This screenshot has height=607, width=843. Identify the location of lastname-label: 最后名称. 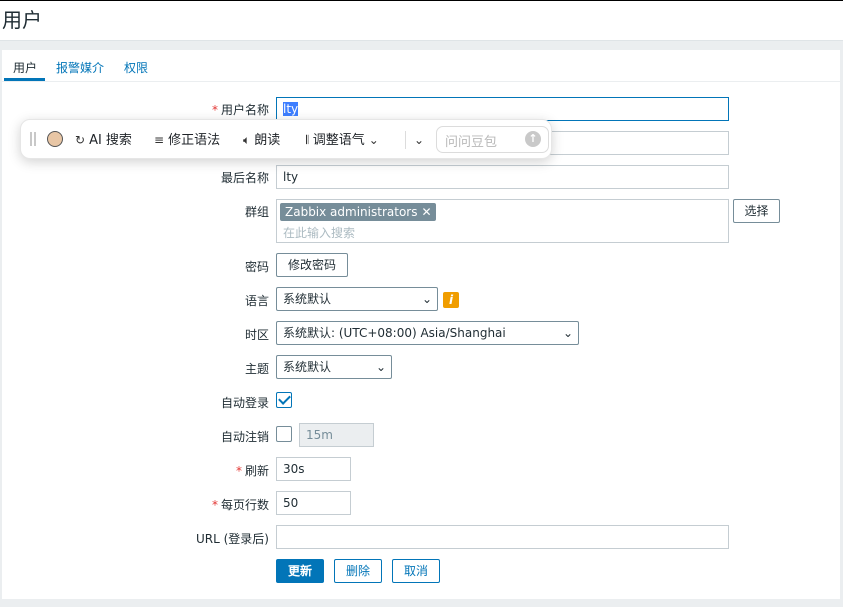
(244, 178).